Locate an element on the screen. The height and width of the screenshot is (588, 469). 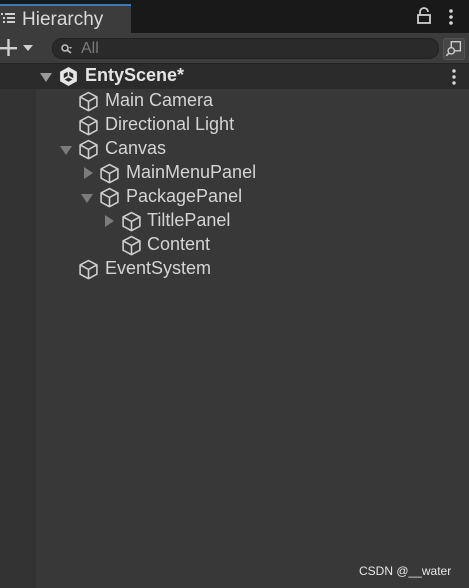
tree-item-label: PackagePanel is located at coordinates (184, 196).